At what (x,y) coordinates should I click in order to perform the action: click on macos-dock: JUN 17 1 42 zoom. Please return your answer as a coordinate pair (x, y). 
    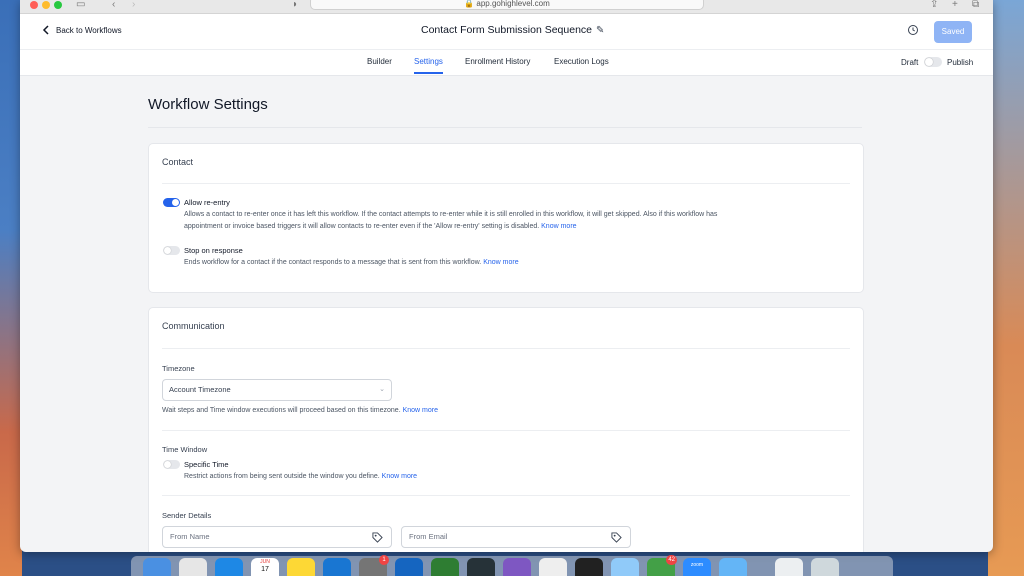
    Looking at the image, I should click on (512, 565).